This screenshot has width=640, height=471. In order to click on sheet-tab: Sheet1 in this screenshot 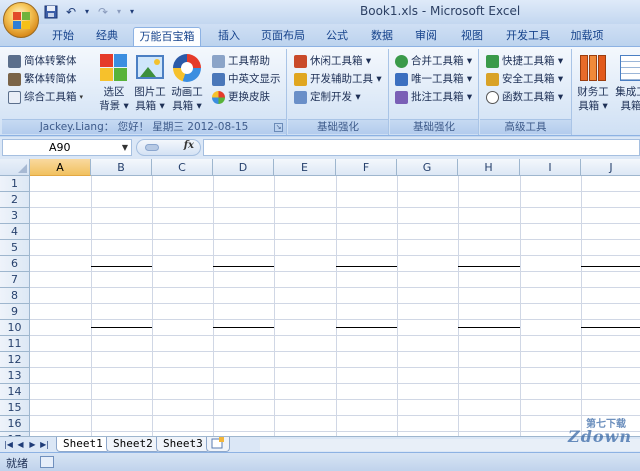, I will do `click(83, 444)`.